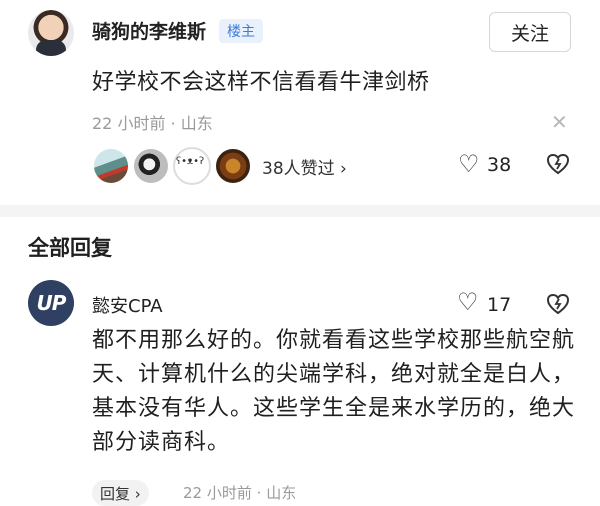  Describe the element at coordinates (127, 305) in the screenshot. I see `reply-username: 懿安CPA` at that location.